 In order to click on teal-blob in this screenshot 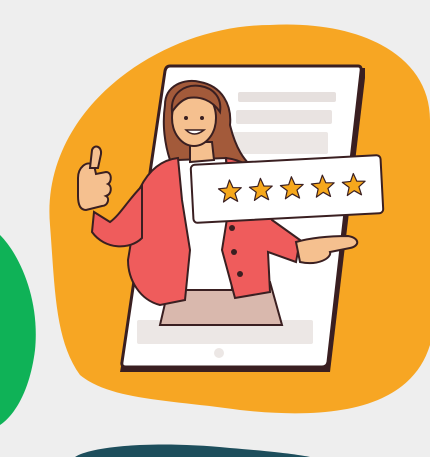, I will do `click(192, 450)`.